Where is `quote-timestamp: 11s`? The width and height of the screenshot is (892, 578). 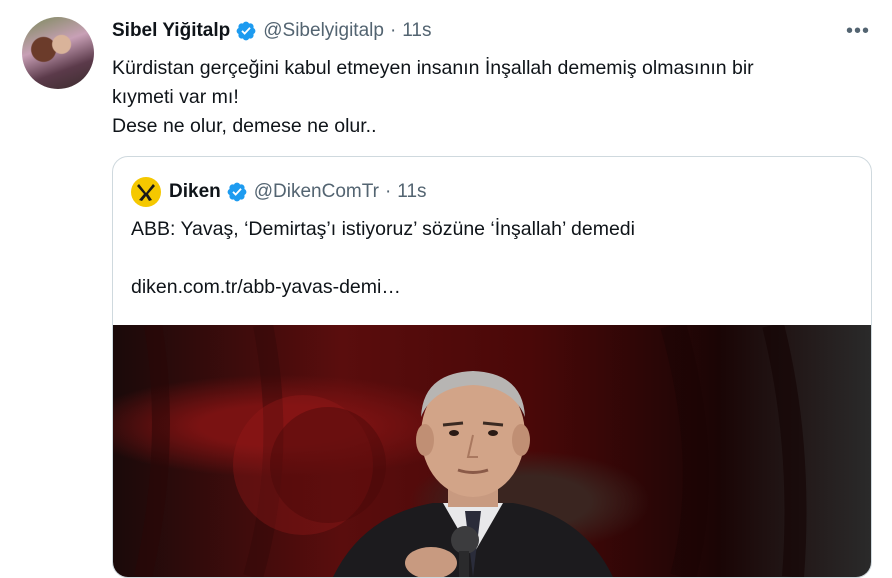 quote-timestamp: 11s is located at coordinates (411, 192).